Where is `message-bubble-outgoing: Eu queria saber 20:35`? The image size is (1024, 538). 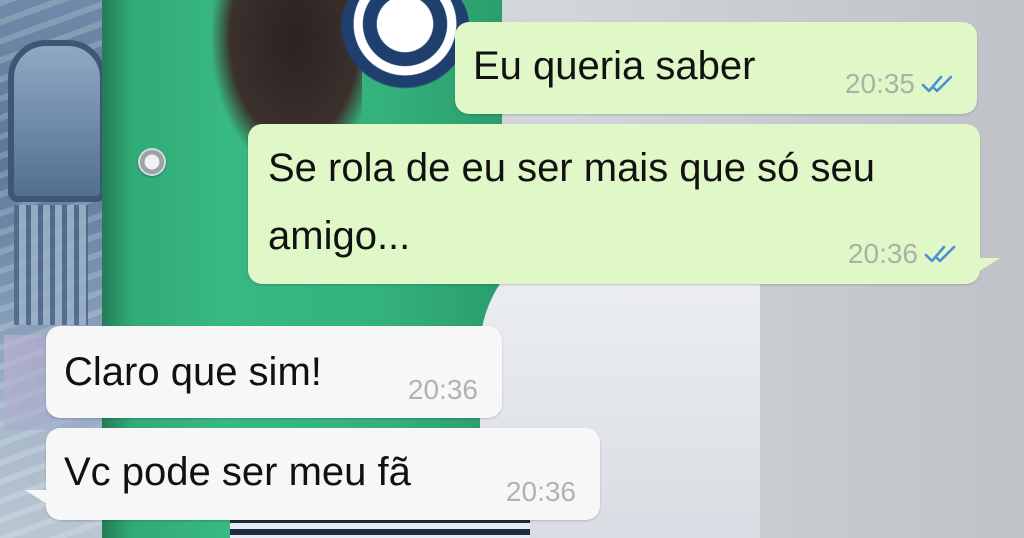
message-bubble-outgoing: Eu queria saber 20:35 is located at coordinates (716, 68).